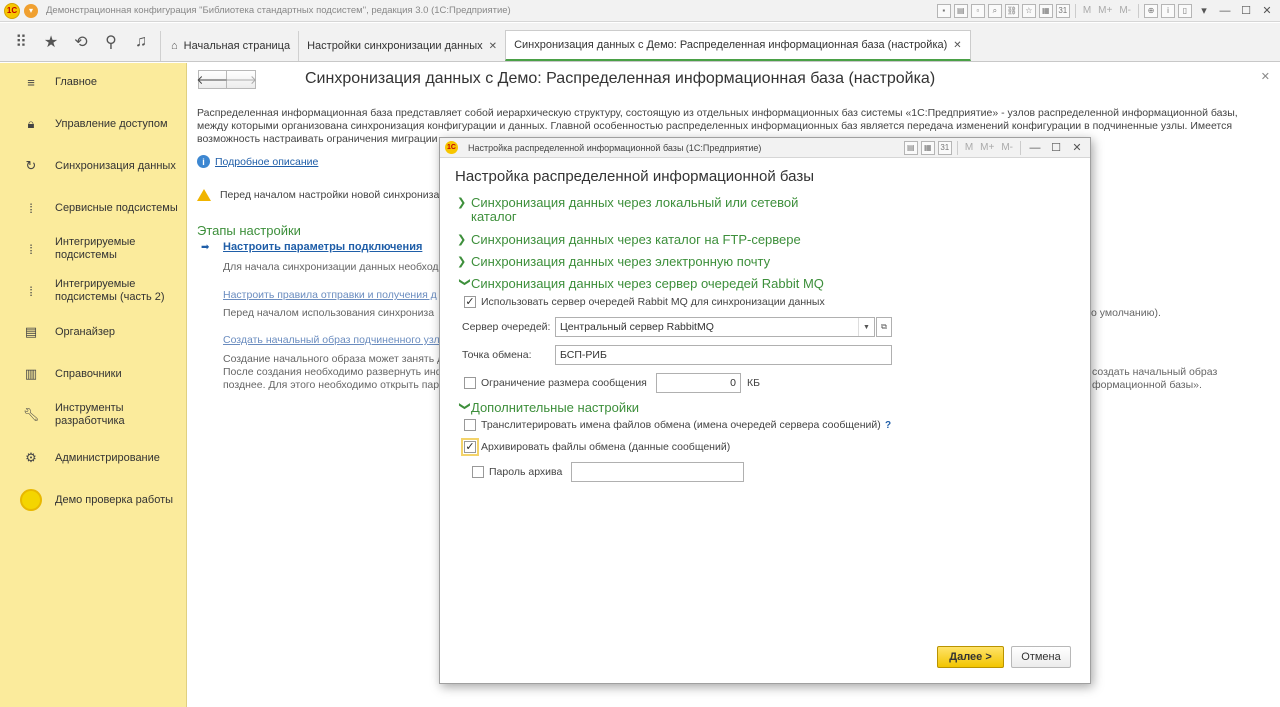  What do you see at coordinates (93, 332) in the screenshot?
I see `sidebar-item-organizer: ▤ Органайзер` at bounding box center [93, 332].